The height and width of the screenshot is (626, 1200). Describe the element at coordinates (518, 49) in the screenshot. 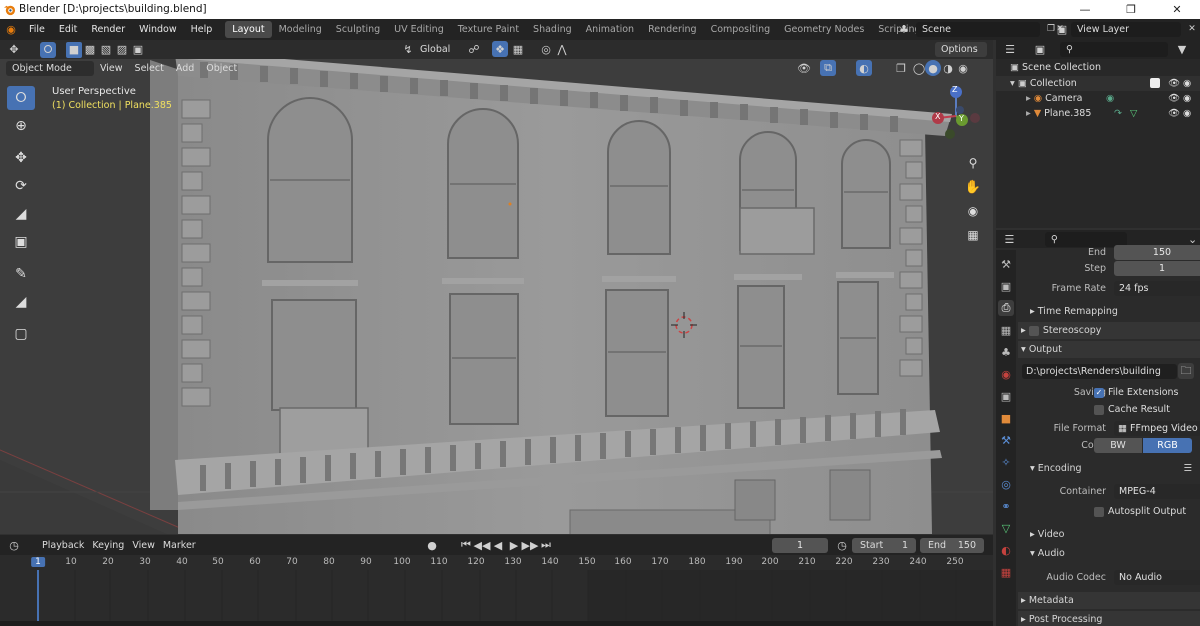

I see `snap-target-icon: ▦` at that location.